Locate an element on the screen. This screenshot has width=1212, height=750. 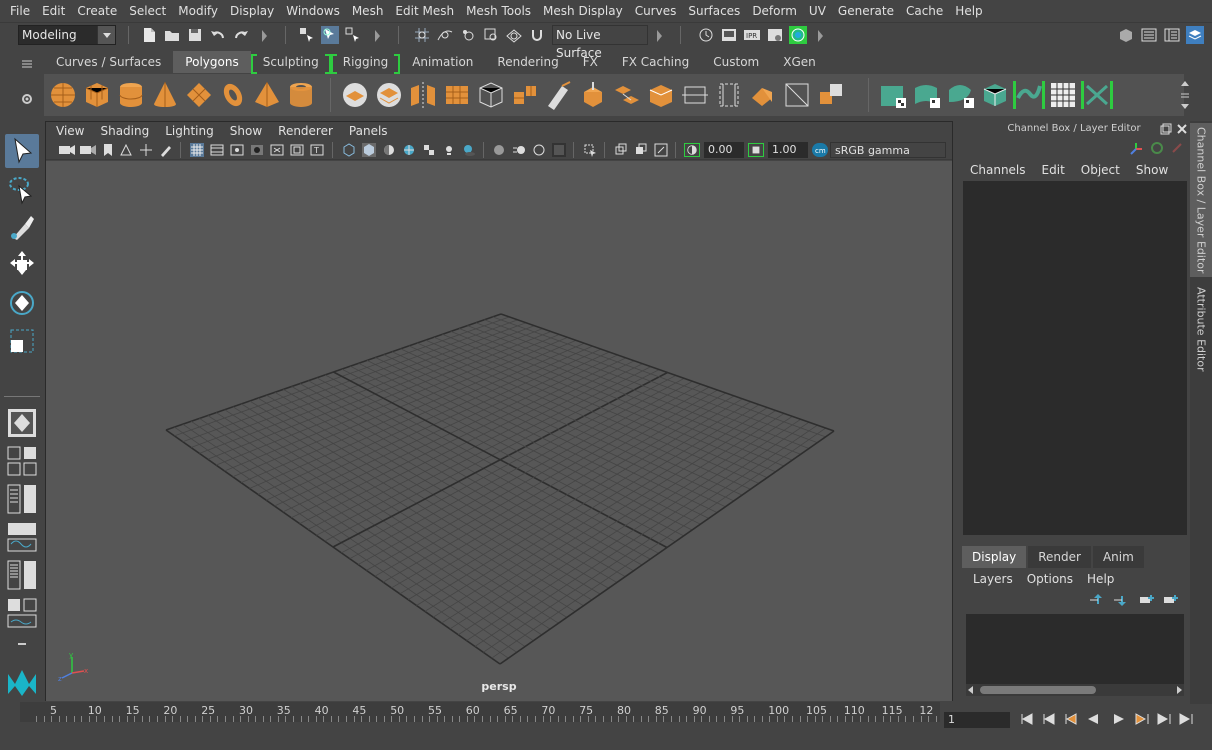
select-component-icon is located at coordinates (353, 35).